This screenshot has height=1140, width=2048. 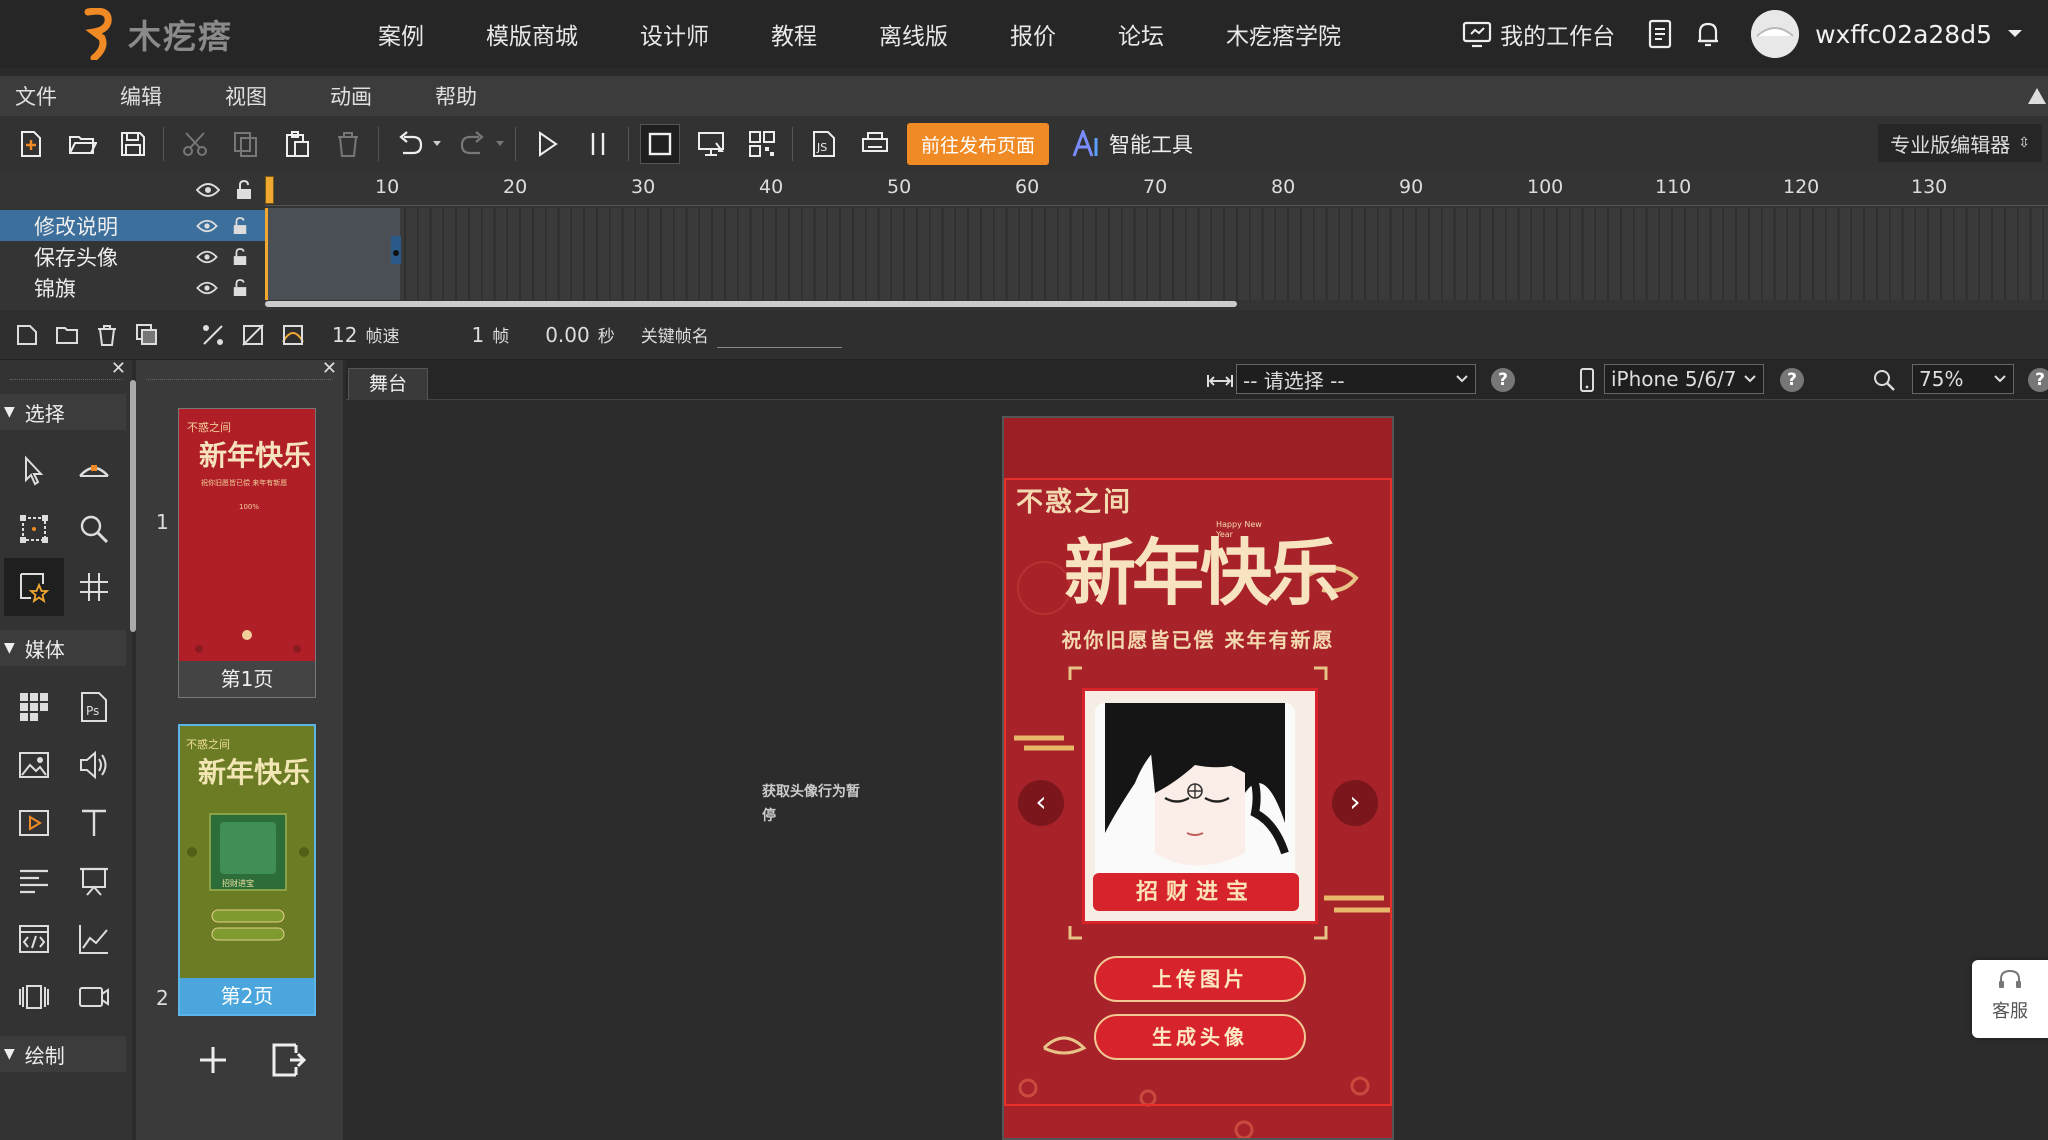 I want to click on path-select-tool, so click(x=94, y=471).